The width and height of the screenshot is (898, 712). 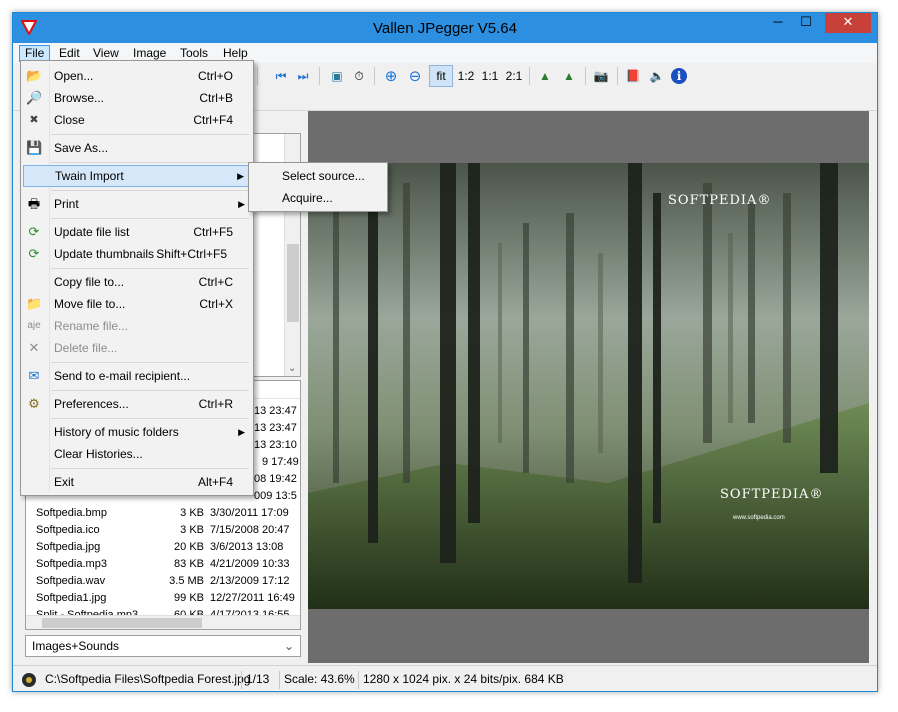 I want to click on fit-button: fit, so click(x=441, y=76).